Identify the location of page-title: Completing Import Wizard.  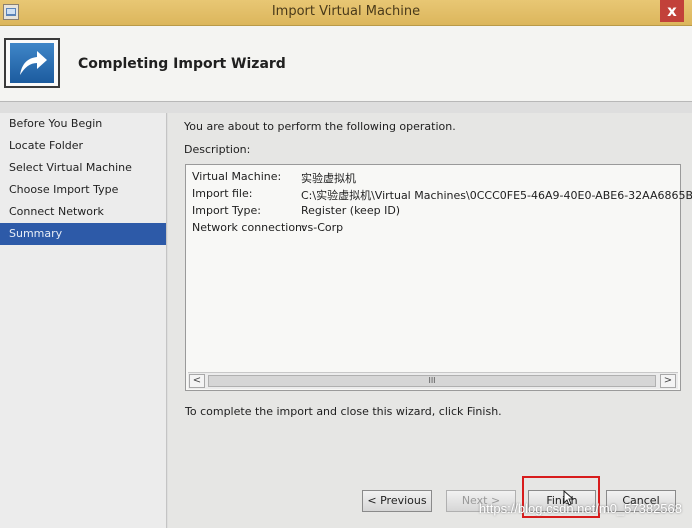
(182, 64).